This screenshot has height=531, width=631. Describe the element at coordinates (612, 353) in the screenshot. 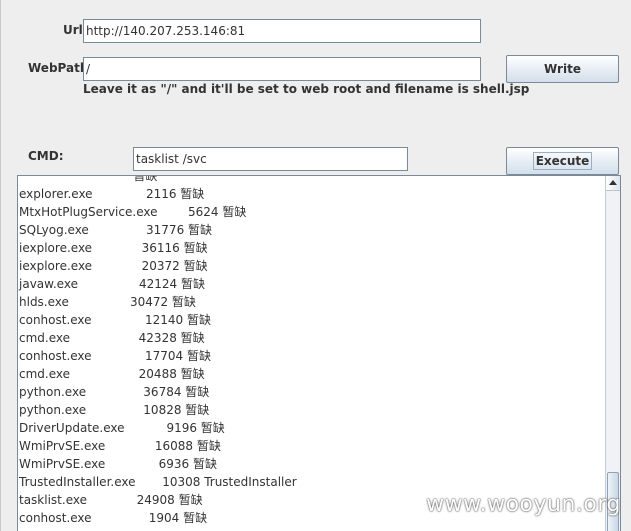

I see `vertical-scrollbar` at that location.